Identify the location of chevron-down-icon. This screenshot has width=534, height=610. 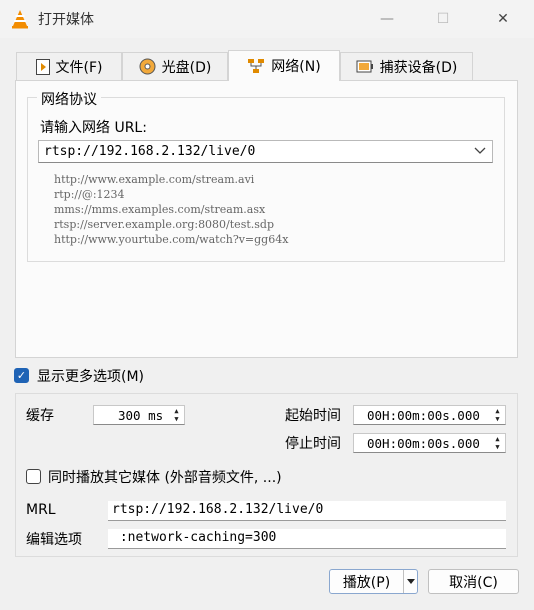
(480, 151).